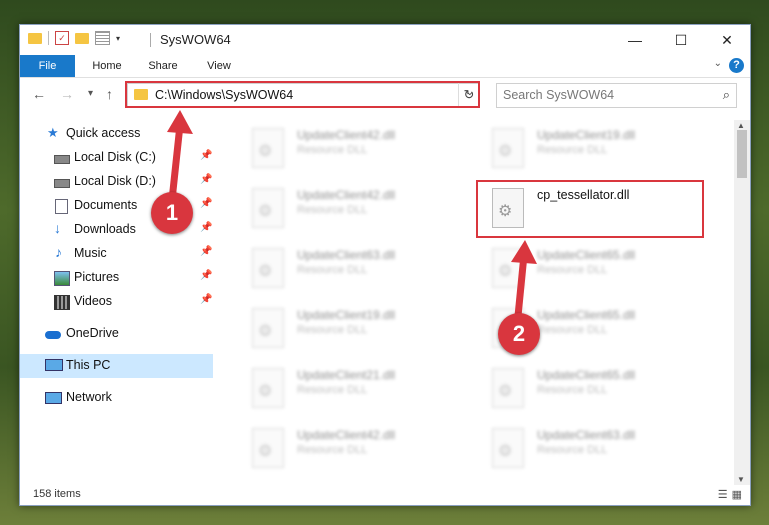 Image resolution: width=769 pixels, height=525 pixels. What do you see at coordinates (519, 334) in the screenshot?
I see `step-2-badge: 2` at bounding box center [519, 334].